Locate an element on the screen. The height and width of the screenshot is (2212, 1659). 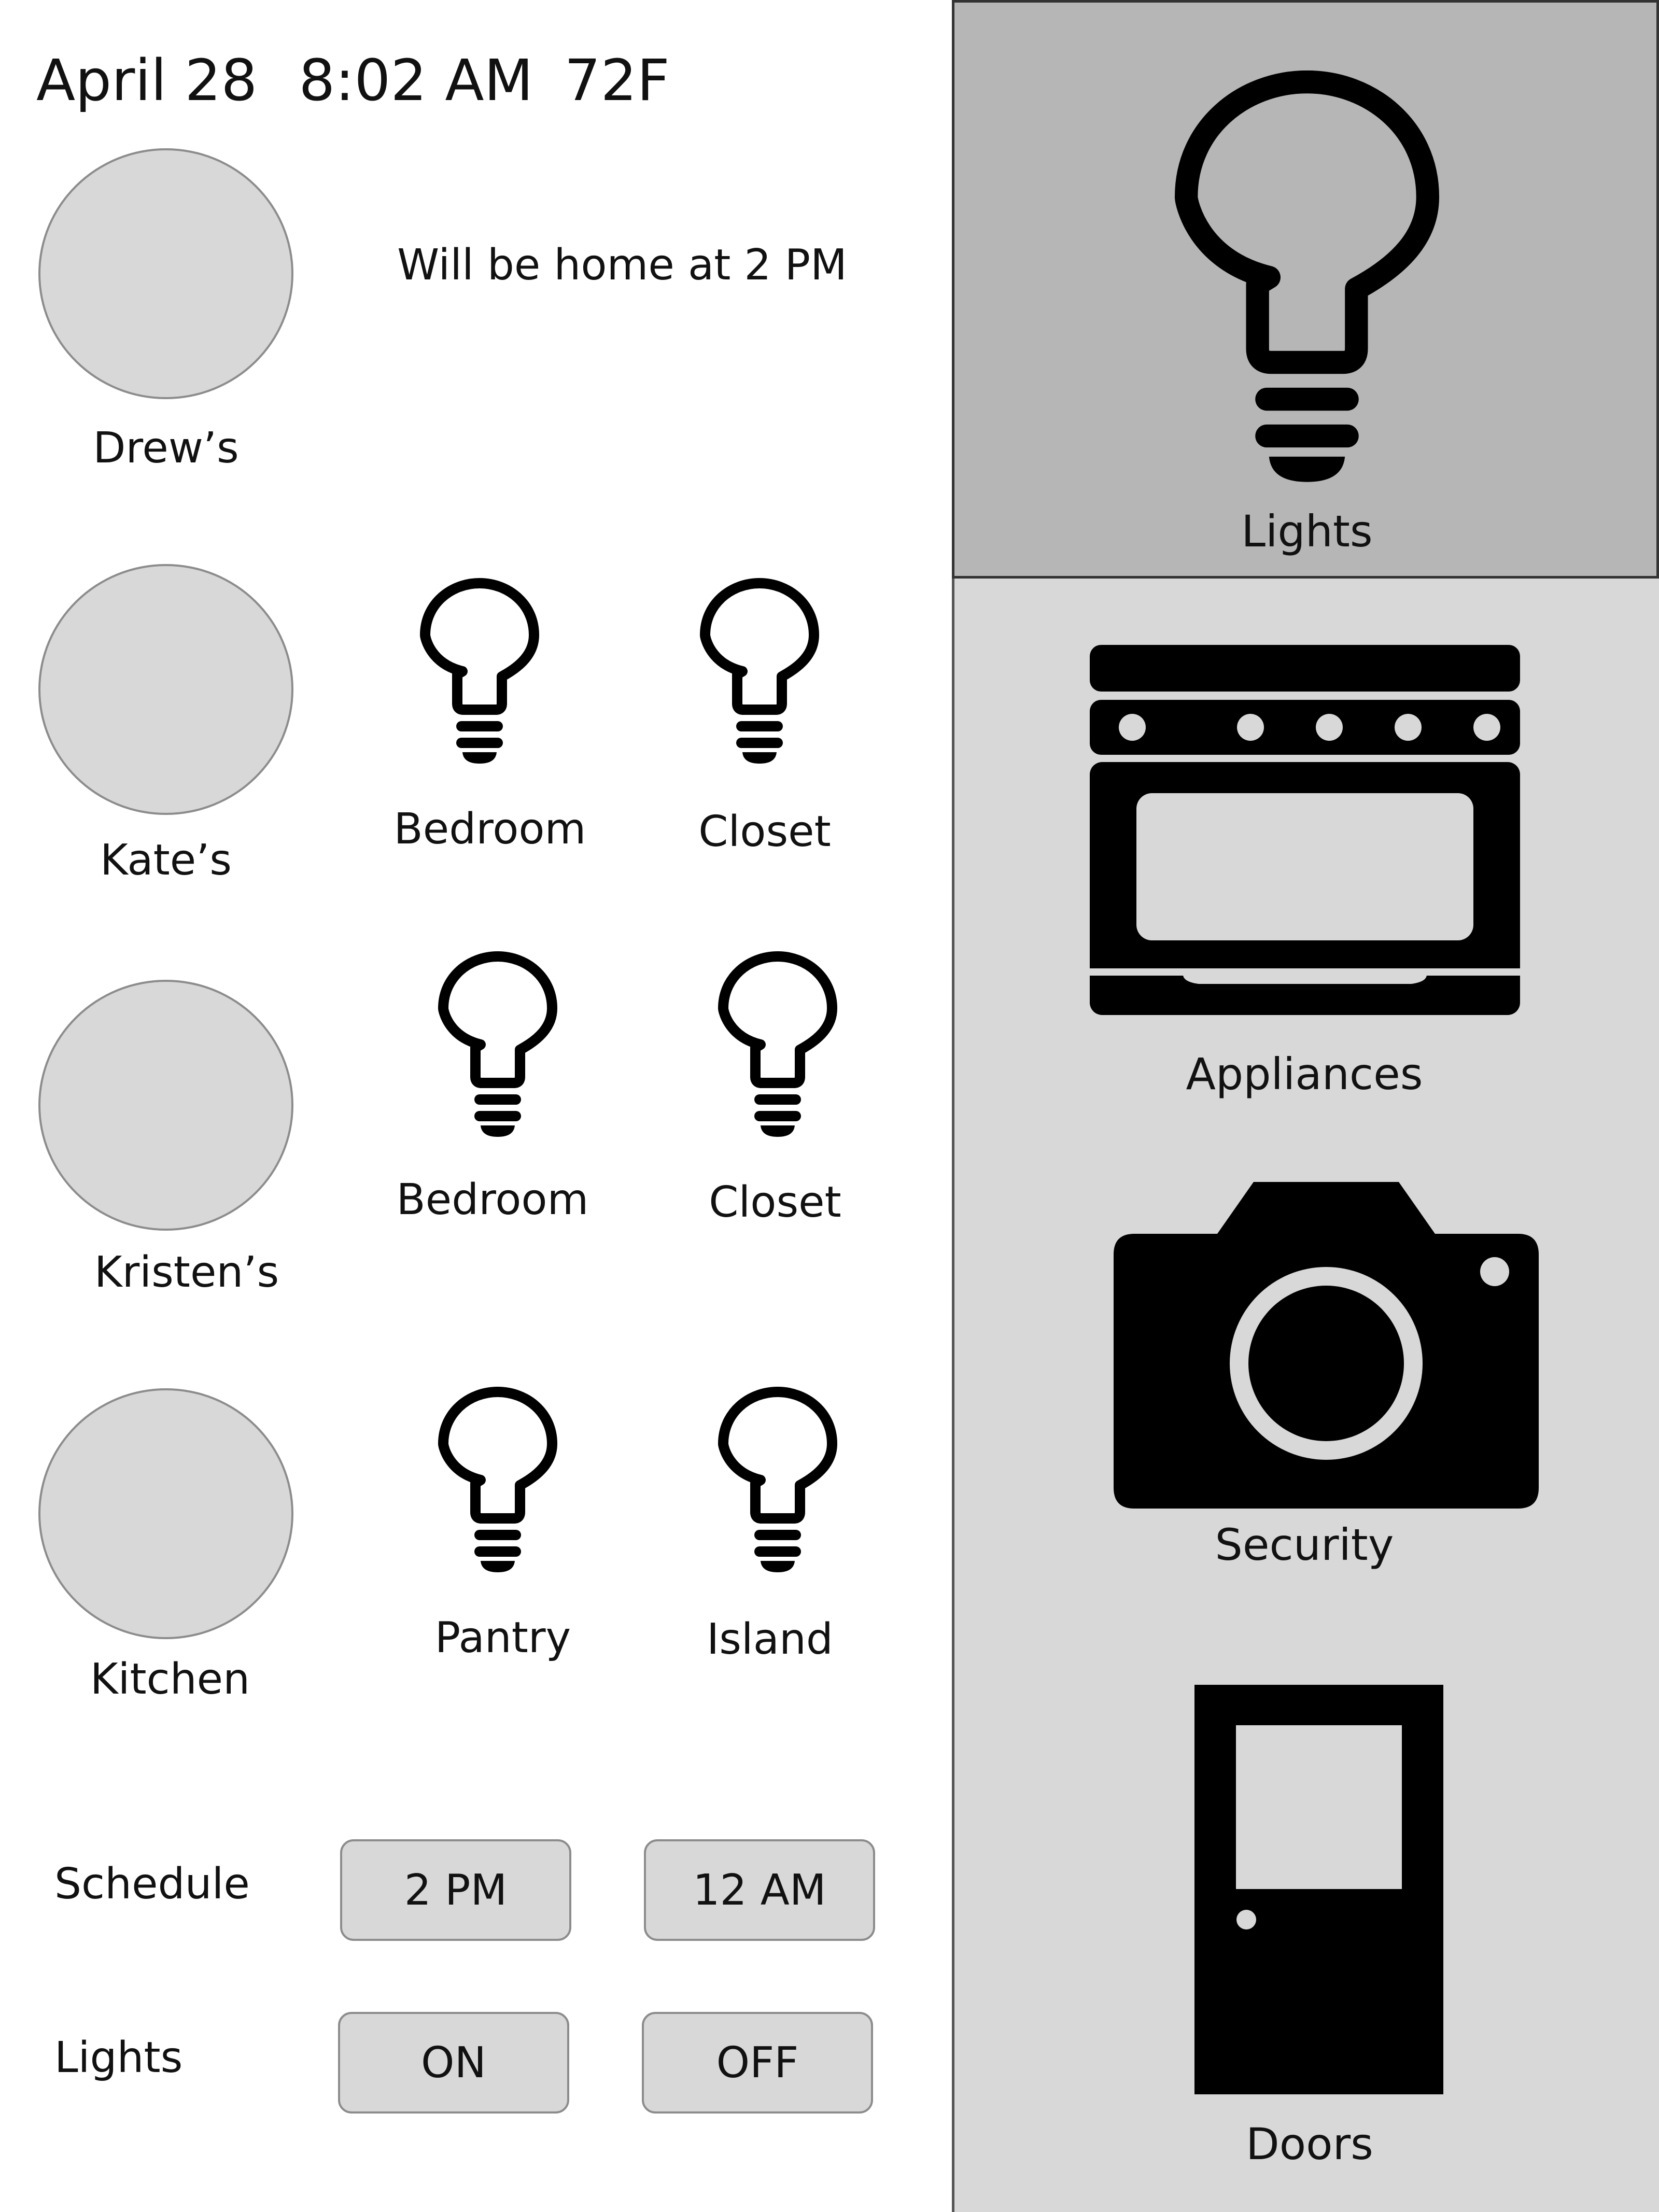
schedule-label: Schedule is located at coordinates (152, 1884).